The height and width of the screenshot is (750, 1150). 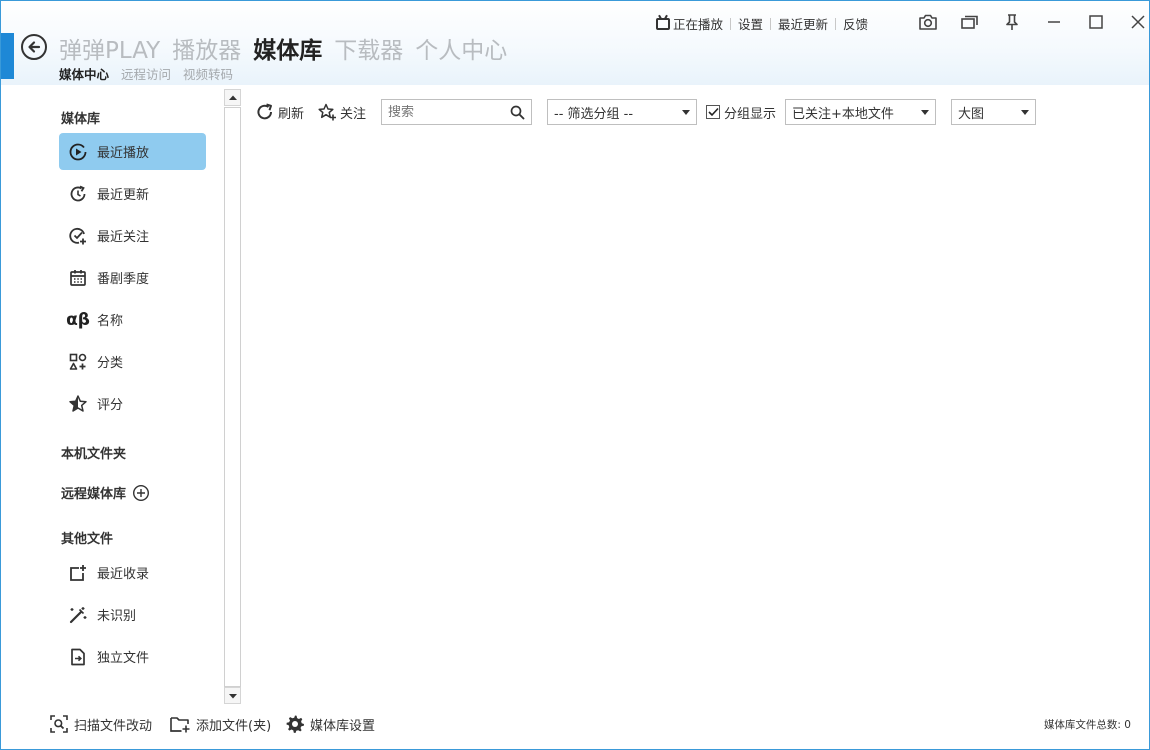 I want to click on sidebar-item-season: 番剧季度, so click(x=132, y=277).